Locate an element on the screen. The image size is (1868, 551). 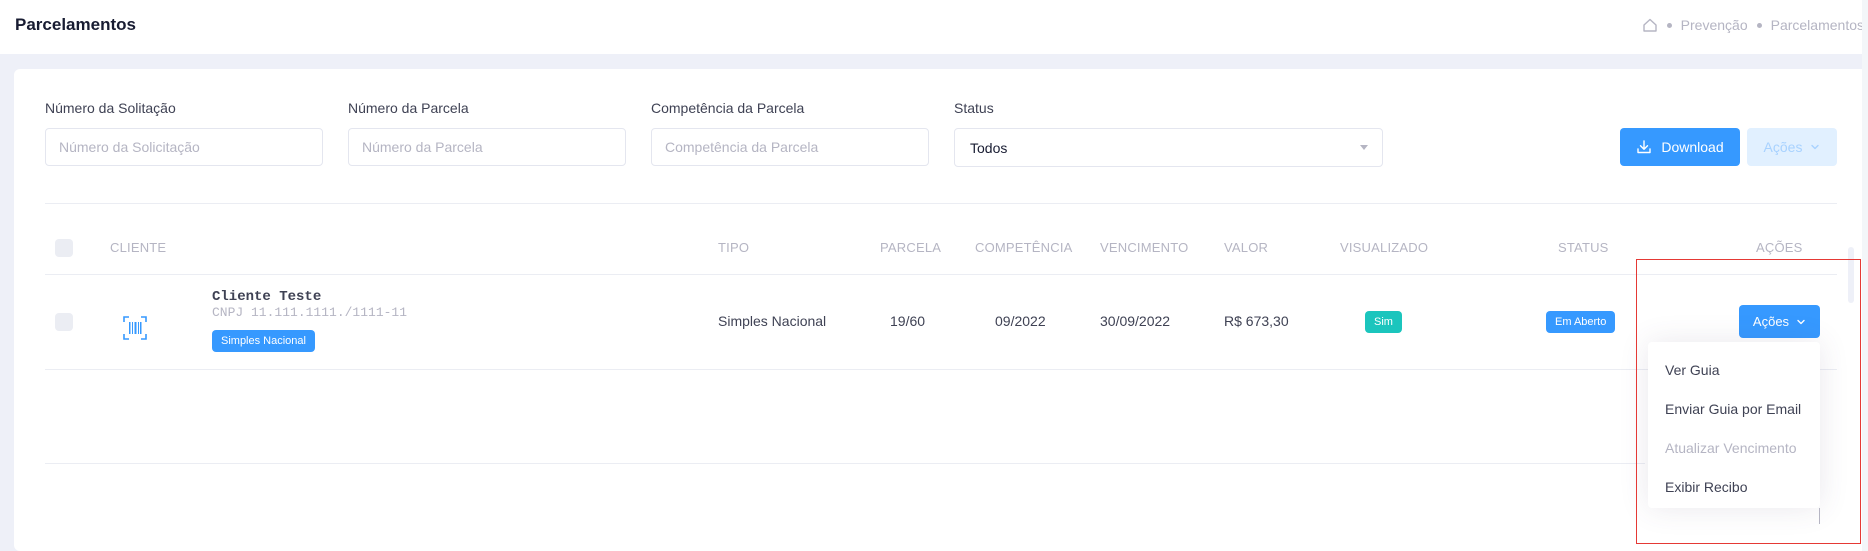
col-header-parcela: PARCELA is located at coordinates (910, 247).